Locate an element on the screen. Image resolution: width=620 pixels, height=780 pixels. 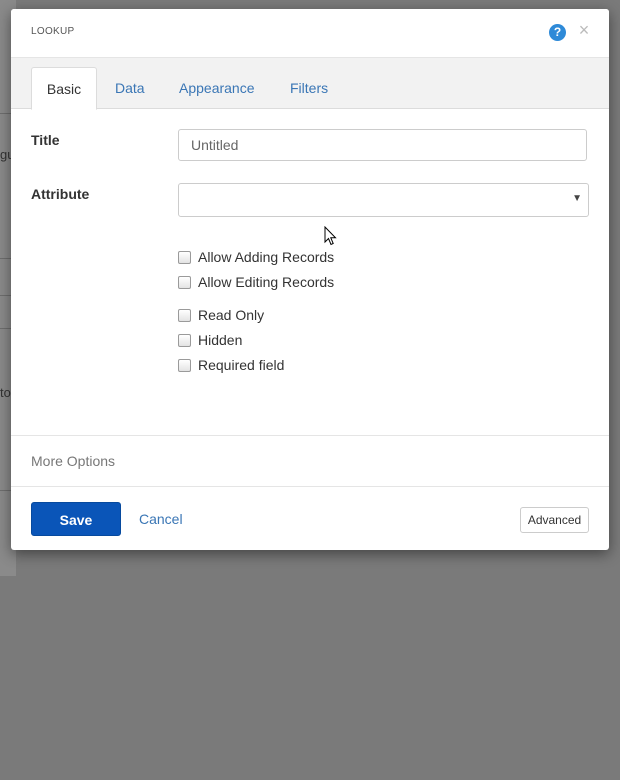
tab-appearance: Appearance is located at coordinates (217, 87).